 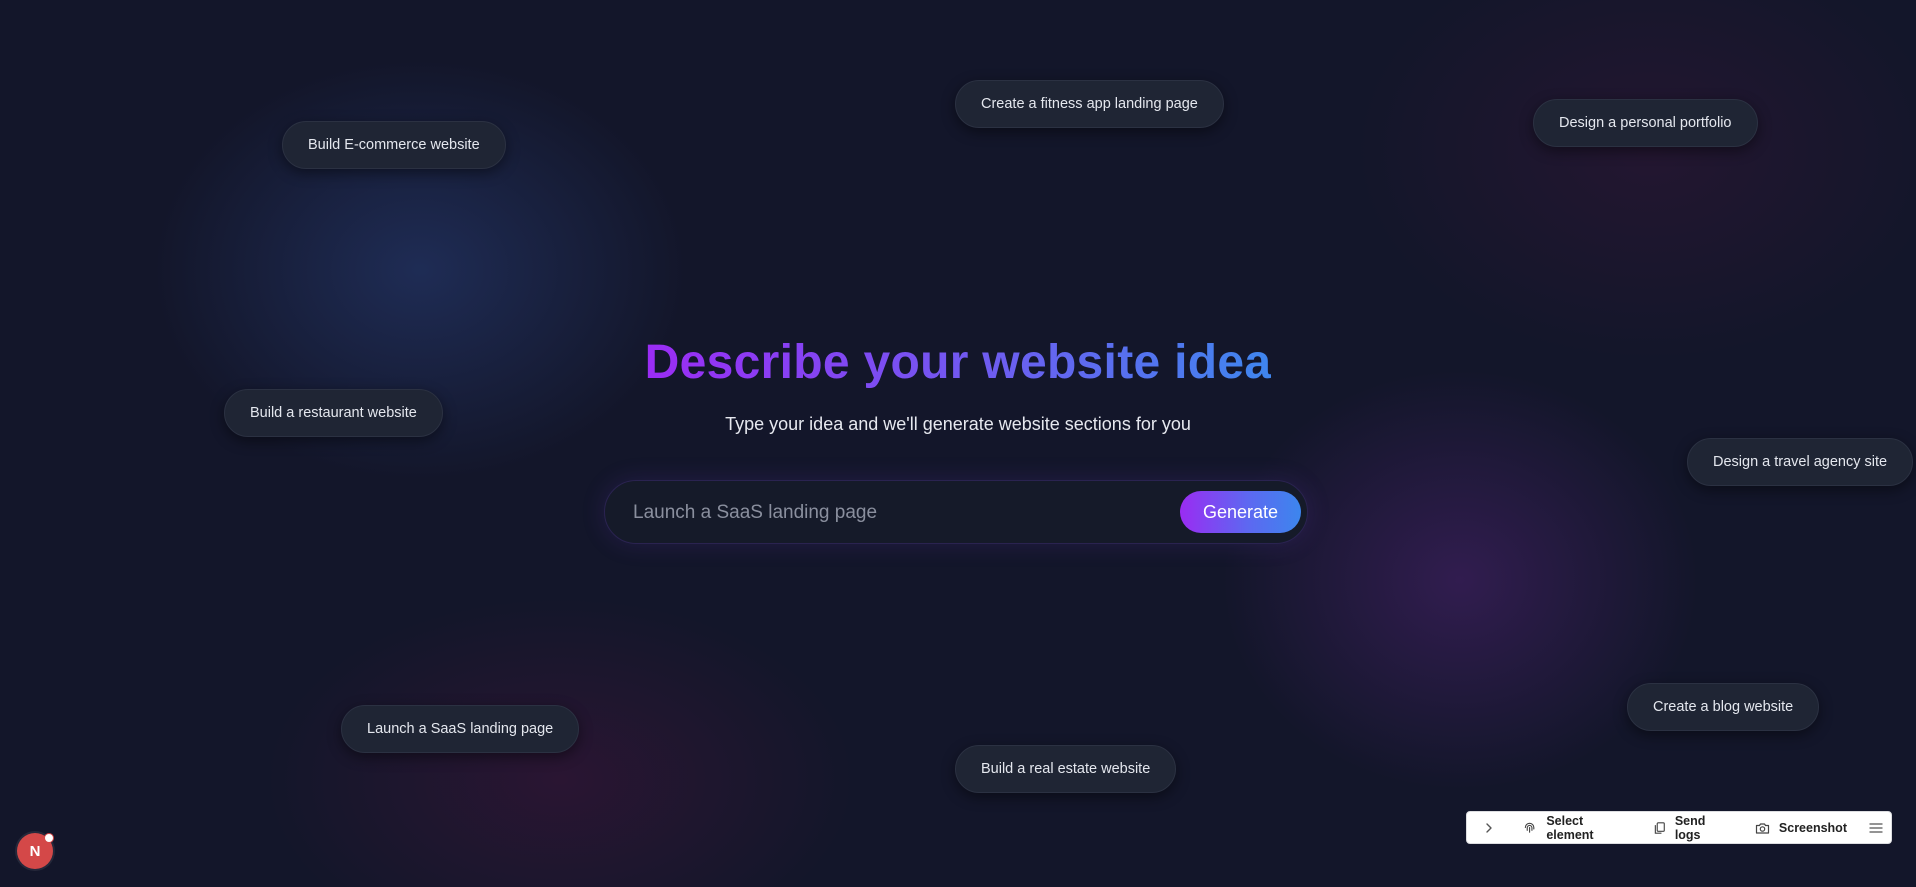 I want to click on toolbar-menu-button, so click(x=1876, y=827).